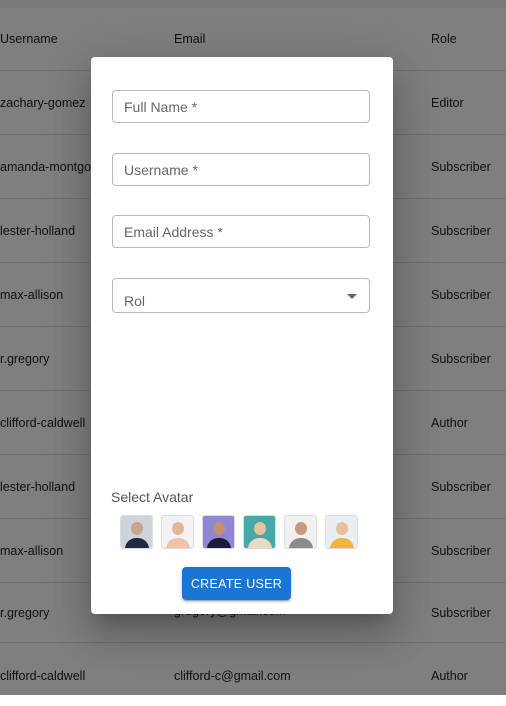 The height and width of the screenshot is (706, 506). Describe the element at coordinates (242, 532) in the screenshot. I see `avatar-picker` at that location.